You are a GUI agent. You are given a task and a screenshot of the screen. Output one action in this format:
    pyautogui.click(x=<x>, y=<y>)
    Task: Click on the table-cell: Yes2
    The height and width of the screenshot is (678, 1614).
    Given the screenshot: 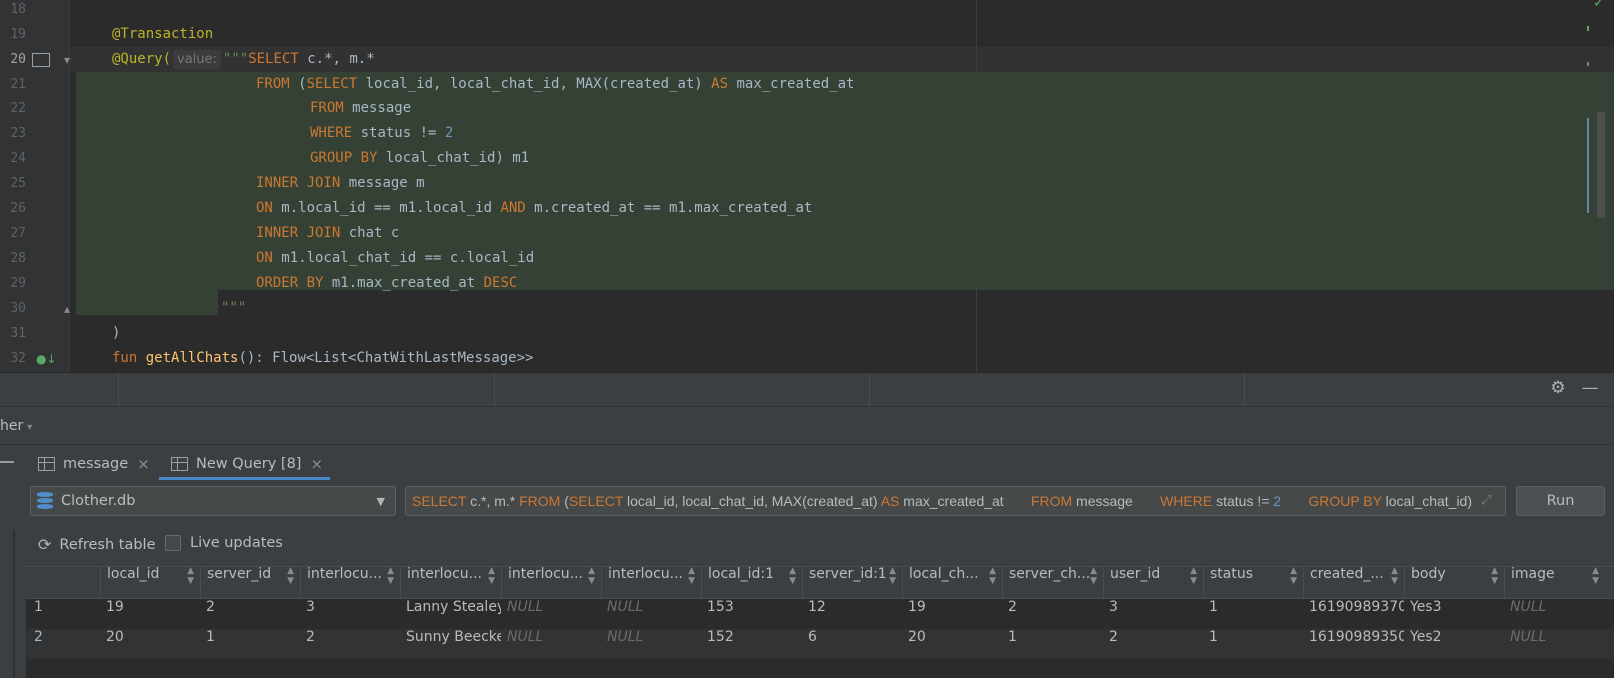 What is the action you would take?
    pyautogui.click(x=1454, y=644)
    